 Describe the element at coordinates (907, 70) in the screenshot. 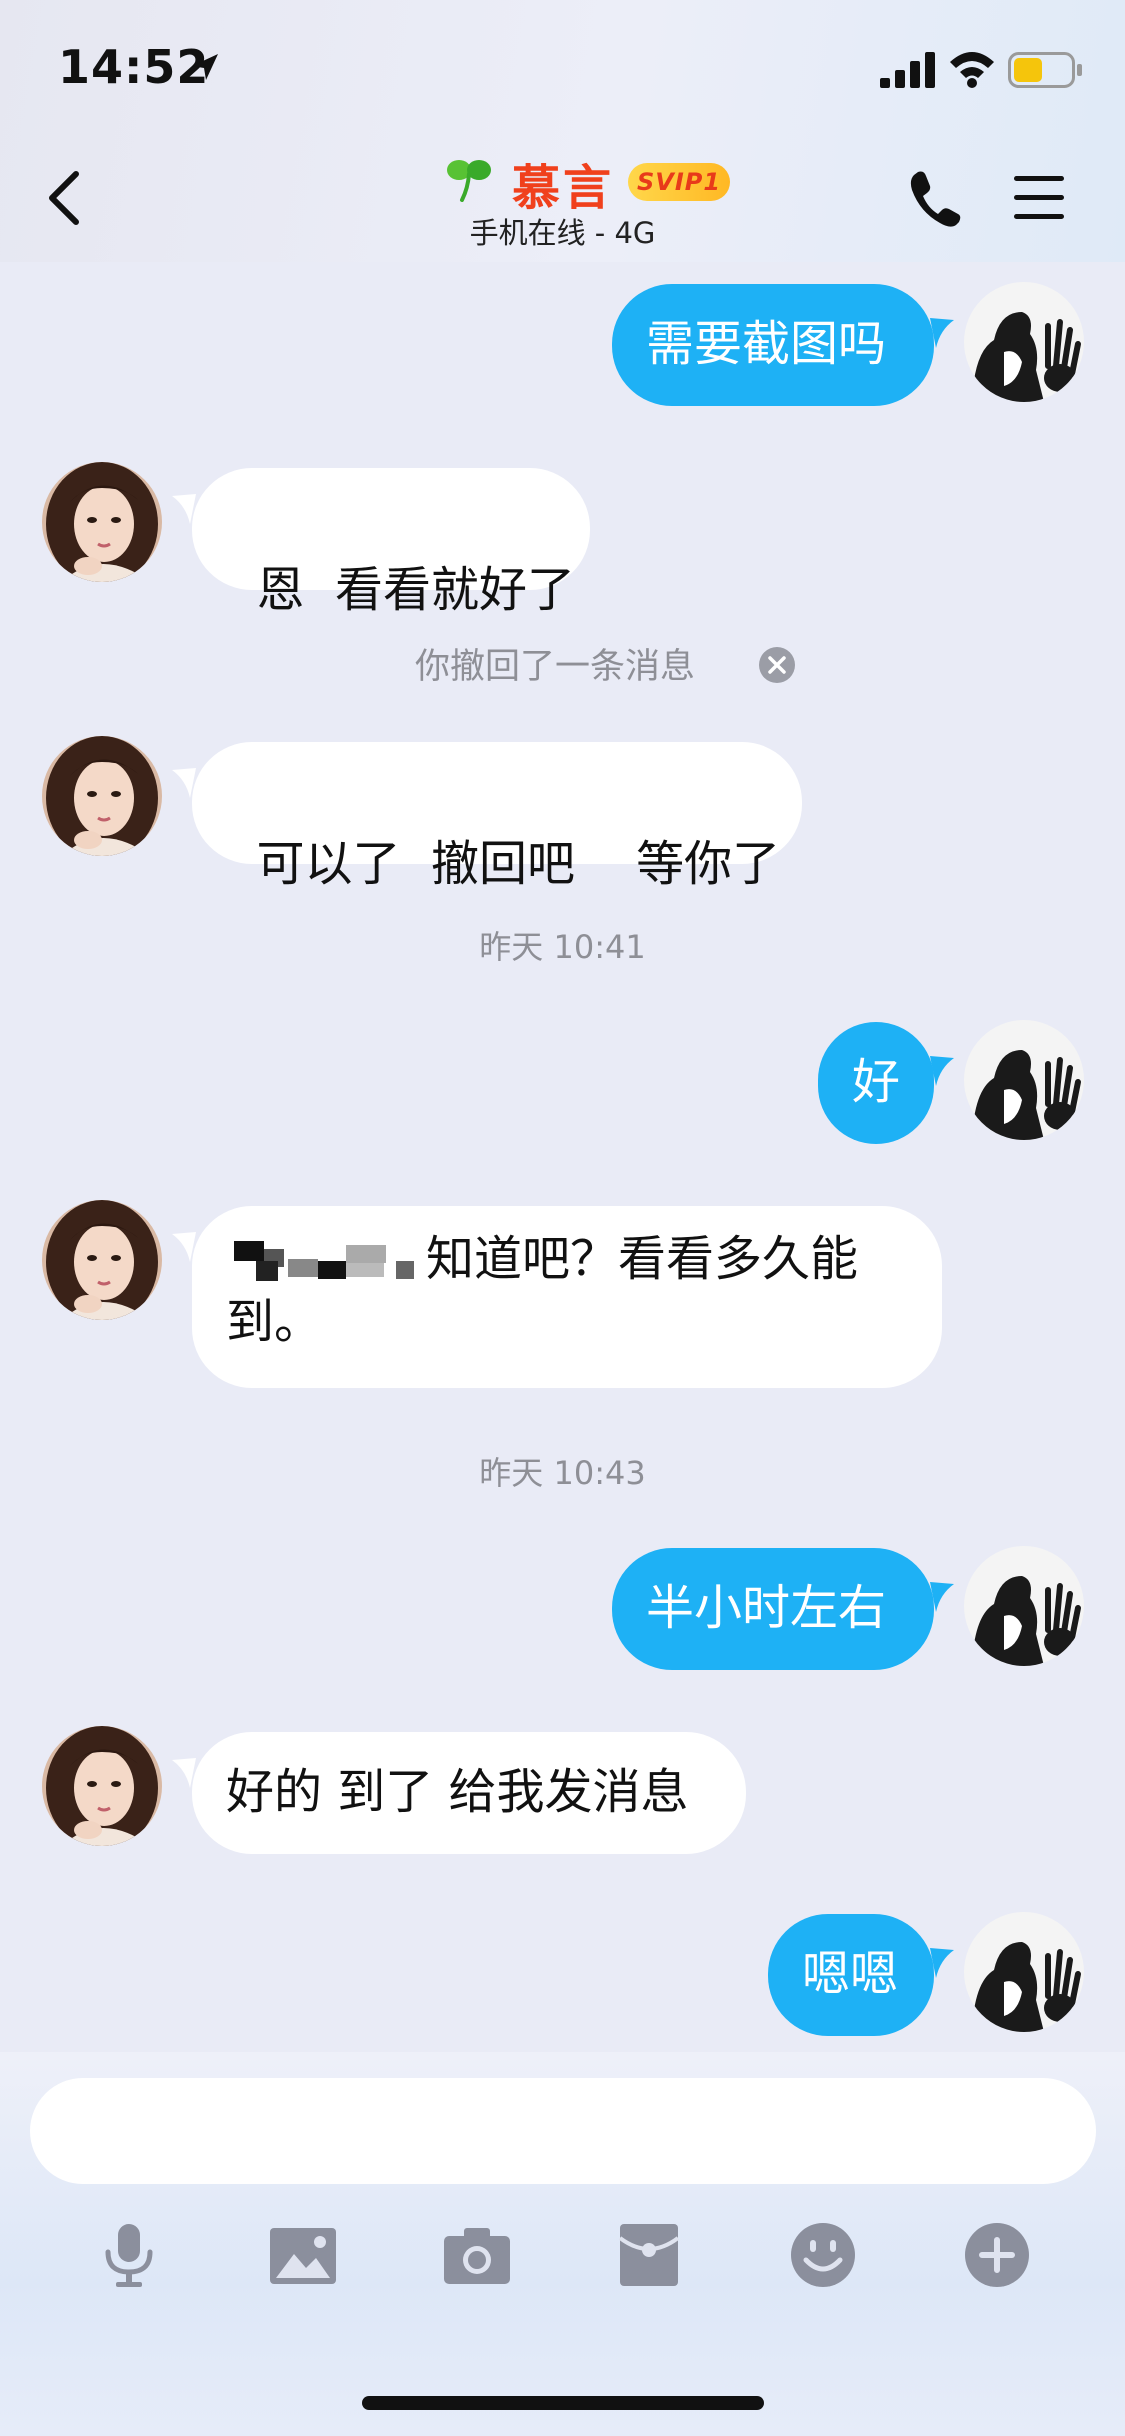

I see `cellular-signal-icon` at that location.